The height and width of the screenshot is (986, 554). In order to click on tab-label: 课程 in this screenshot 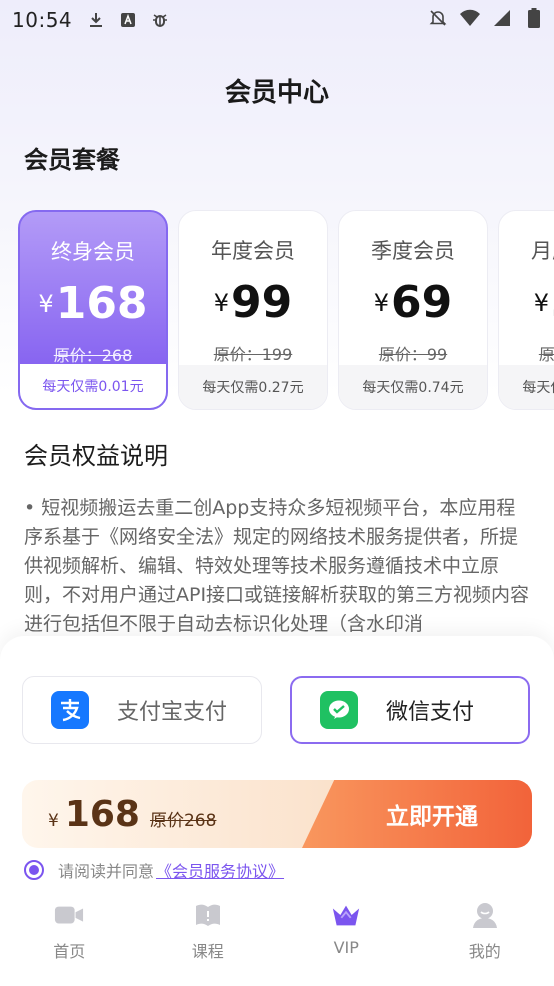, I will do `click(207, 951)`.